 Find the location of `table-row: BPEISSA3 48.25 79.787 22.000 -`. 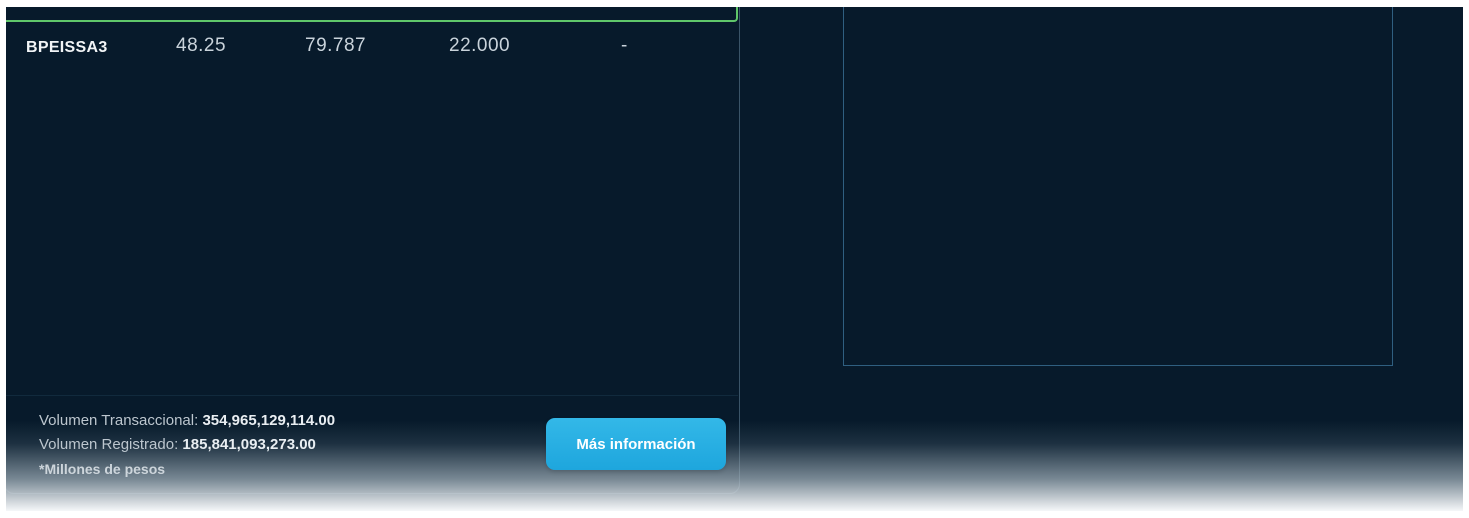

table-row: BPEISSA3 48.25 79.787 22.000 - is located at coordinates (373, 48).